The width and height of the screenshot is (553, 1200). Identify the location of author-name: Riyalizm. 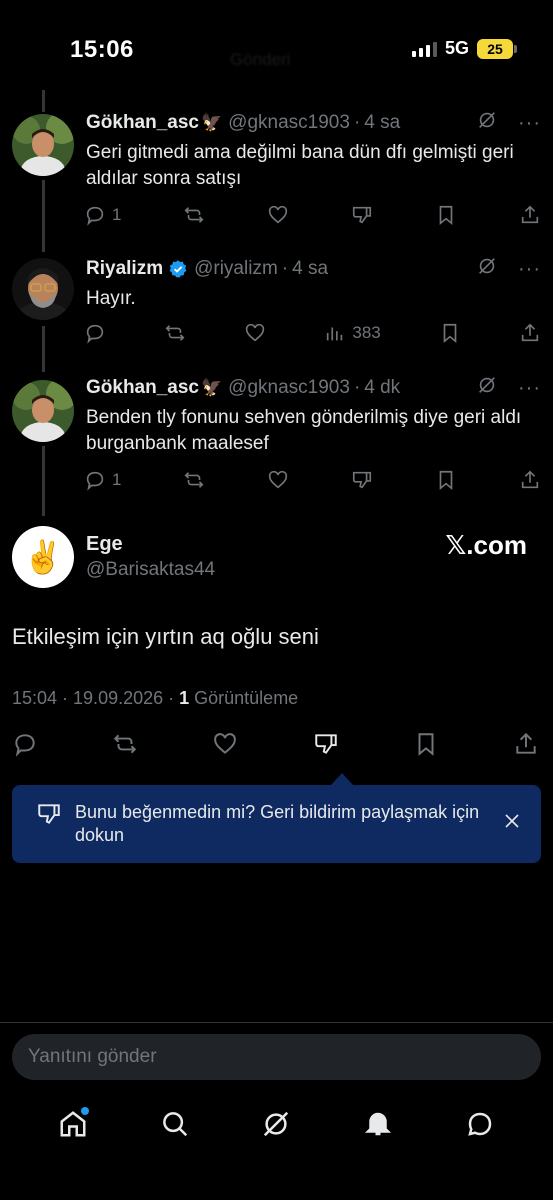
(124, 269).